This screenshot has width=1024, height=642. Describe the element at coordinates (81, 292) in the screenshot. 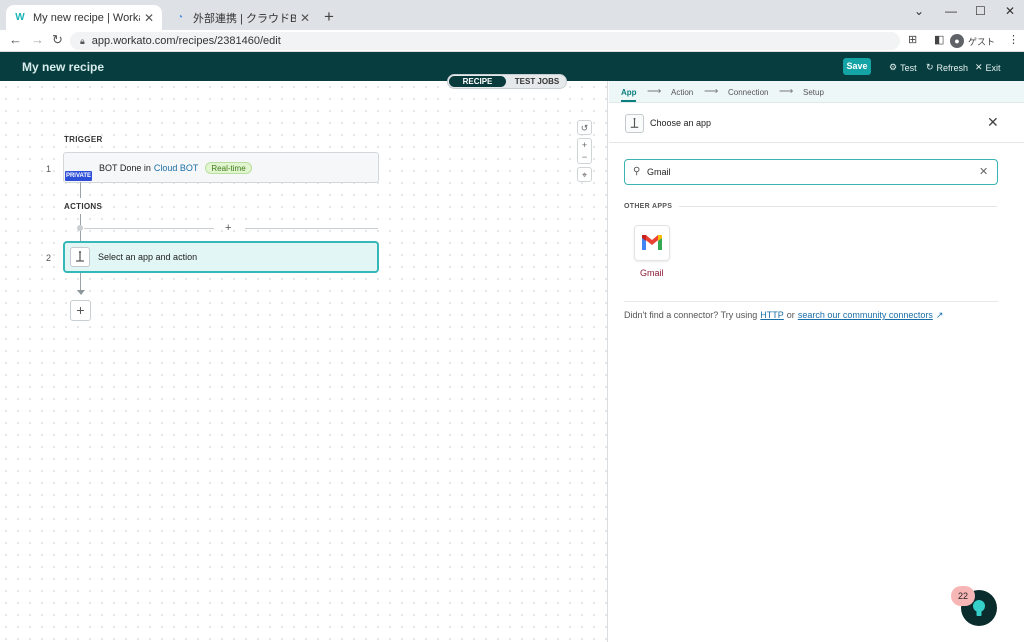

I see `arrow-down-icon` at that location.